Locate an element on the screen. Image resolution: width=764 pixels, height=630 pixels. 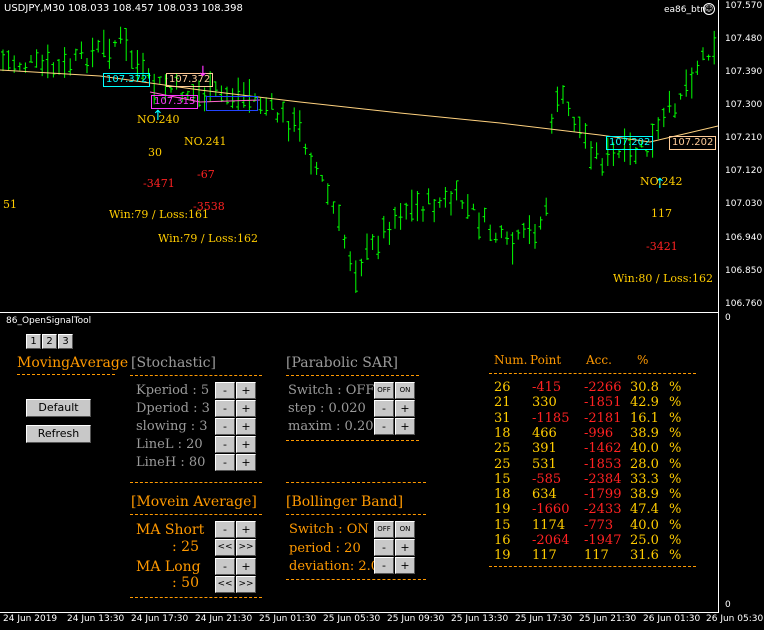
ma-long-plus-button: + is located at coordinates (246, 566).